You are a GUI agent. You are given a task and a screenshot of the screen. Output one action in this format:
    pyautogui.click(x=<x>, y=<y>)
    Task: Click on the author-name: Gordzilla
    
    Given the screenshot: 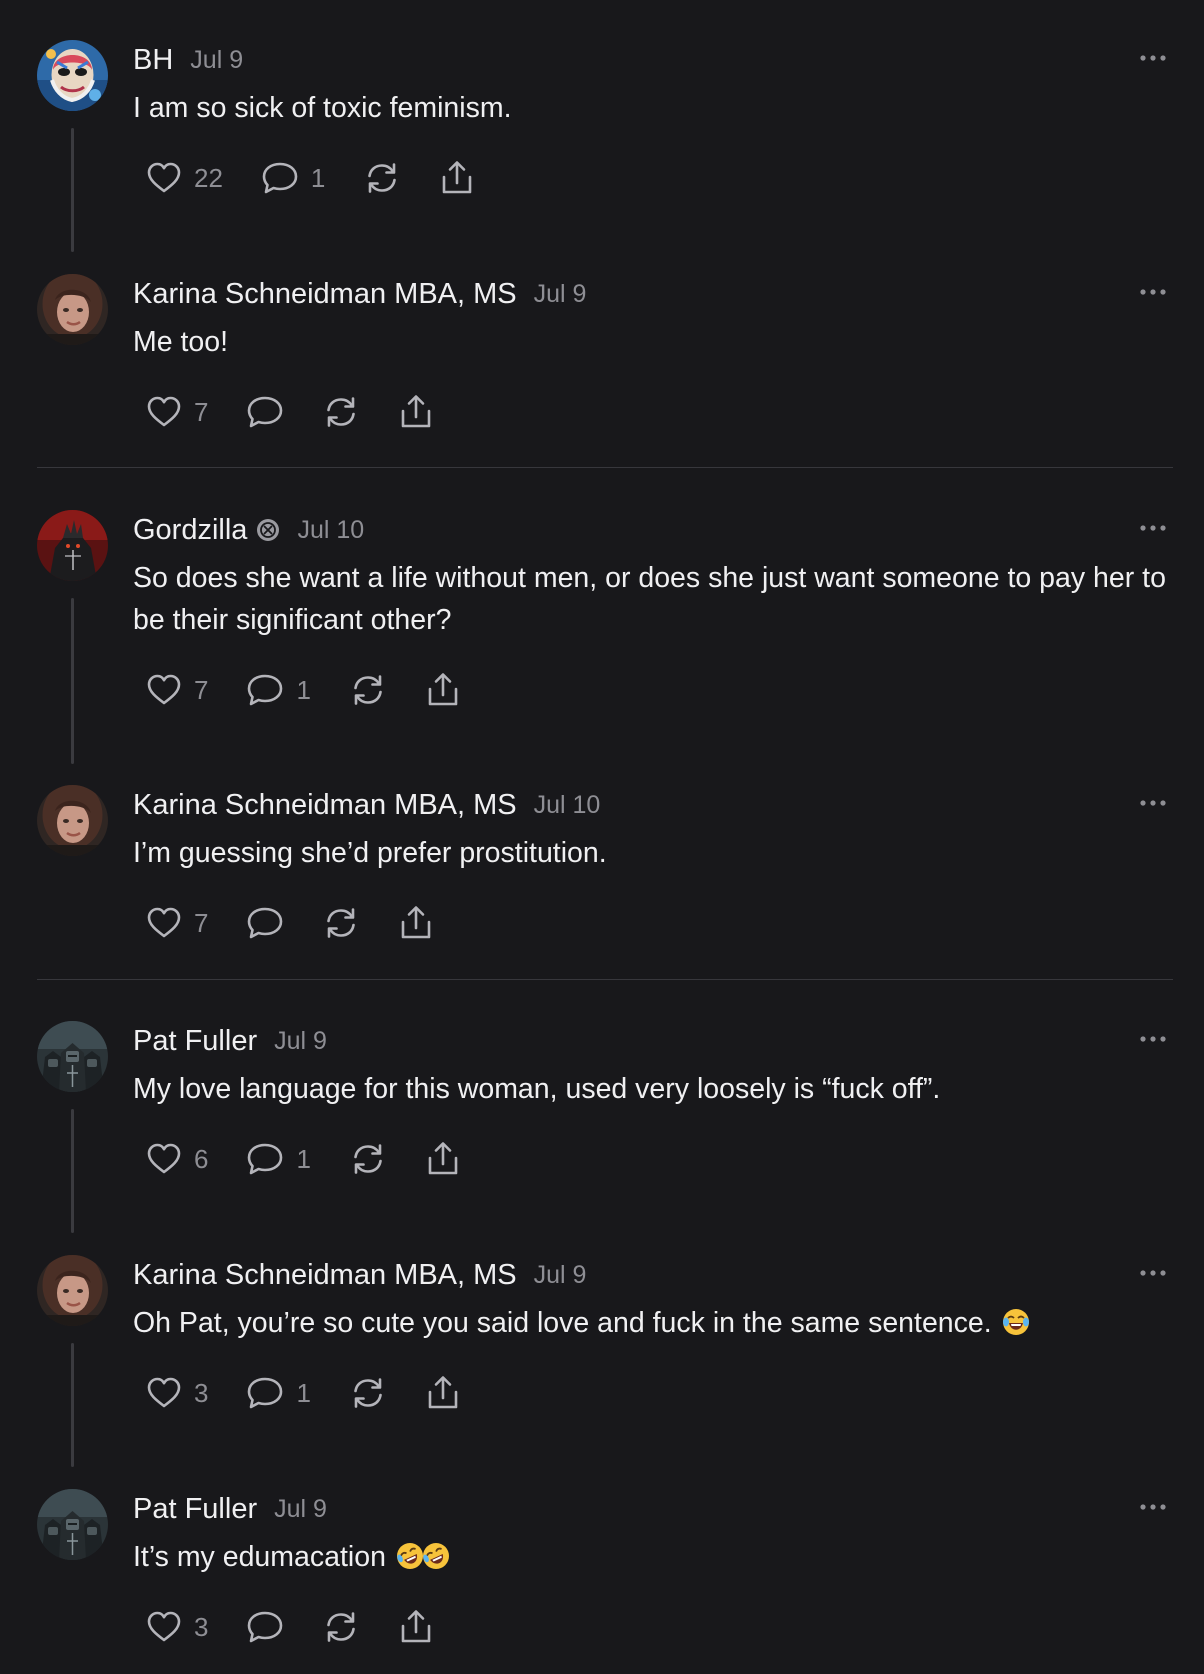 What is the action you would take?
    pyautogui.click(x=190, y=530)
    